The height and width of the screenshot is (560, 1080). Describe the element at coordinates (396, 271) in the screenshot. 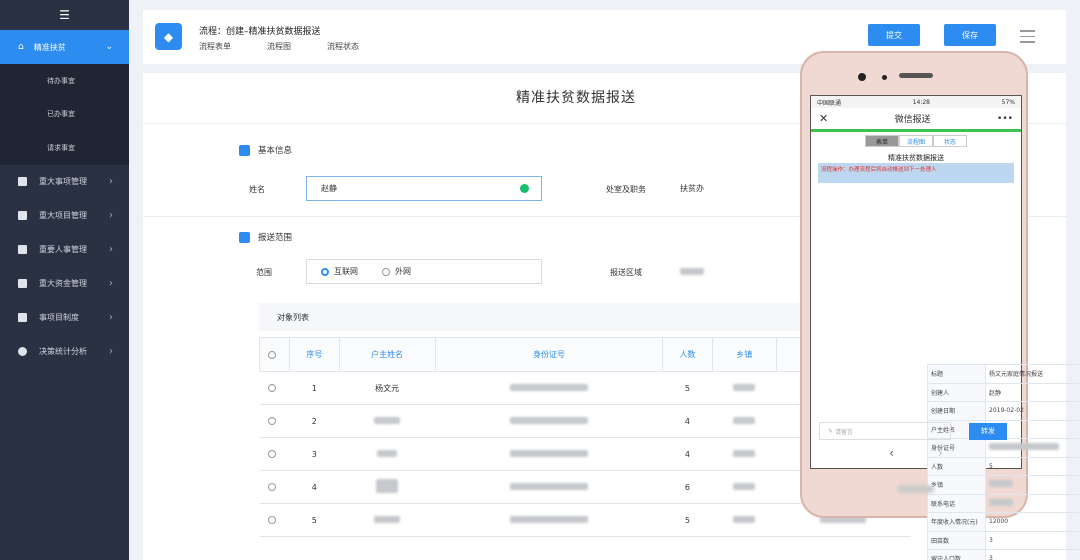

I see `radio-extranet: 外网` at that location.